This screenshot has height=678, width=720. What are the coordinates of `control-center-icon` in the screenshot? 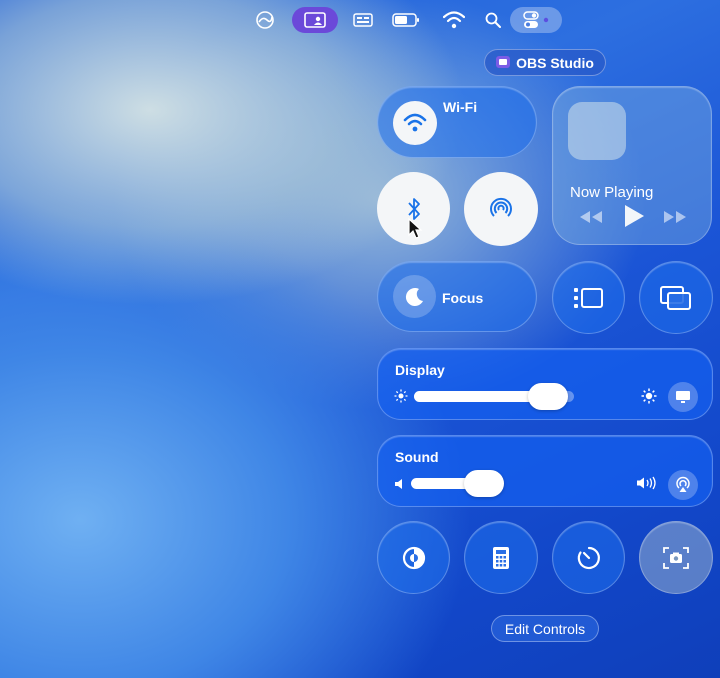 It's located at (536, 20).